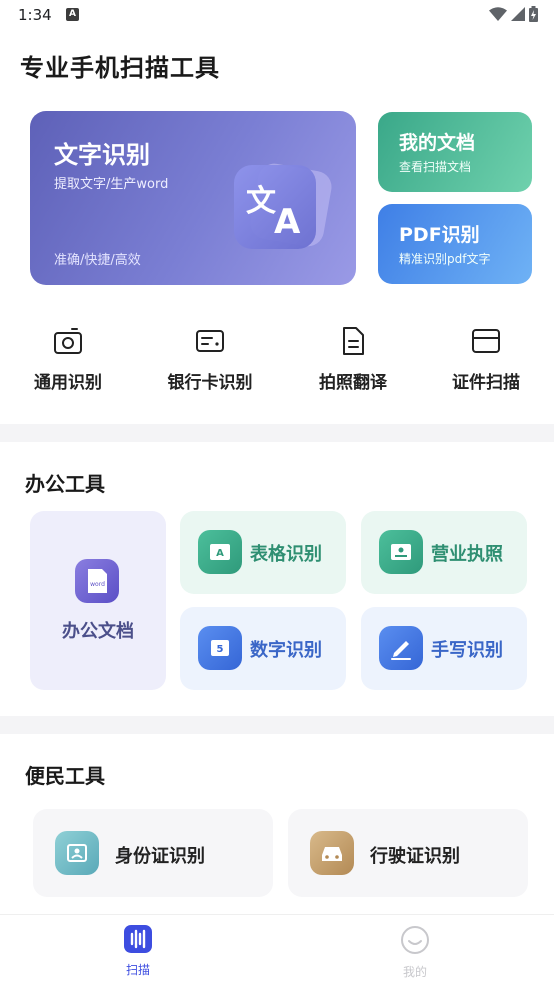 The height and width of the screenshot is (984, 554). I want to click on driving-license-recognition-label: 行驶证识别, so click(415, 856).